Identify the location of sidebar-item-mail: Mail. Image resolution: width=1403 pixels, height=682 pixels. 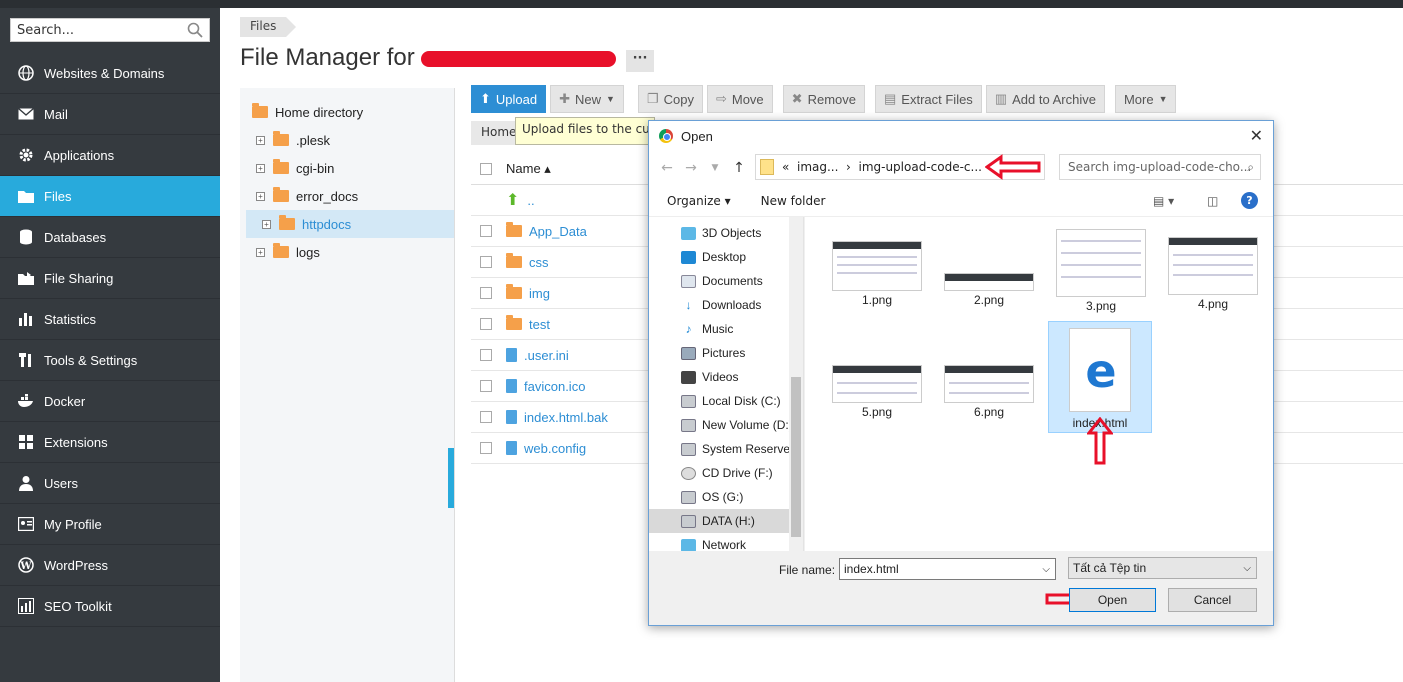
(110, 114).